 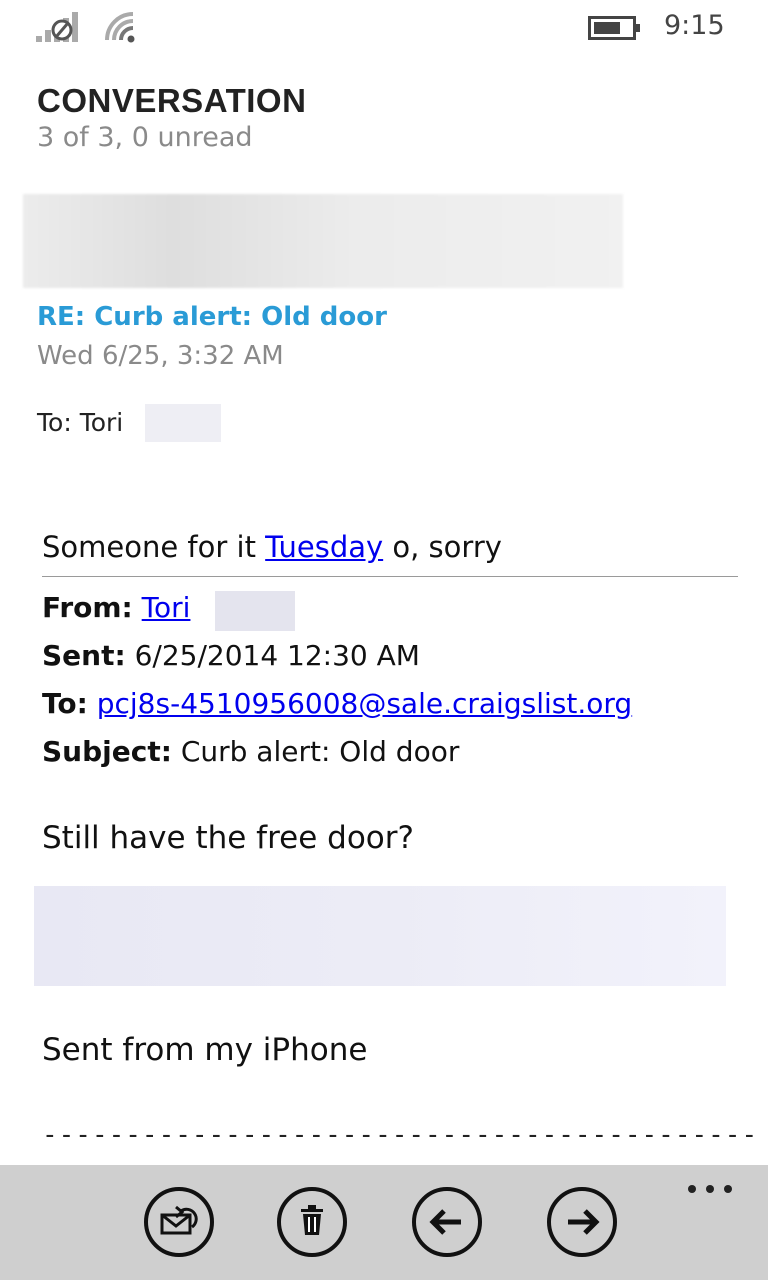 I want to click on signal-no-sim-icon, so click(x=57, y=27).